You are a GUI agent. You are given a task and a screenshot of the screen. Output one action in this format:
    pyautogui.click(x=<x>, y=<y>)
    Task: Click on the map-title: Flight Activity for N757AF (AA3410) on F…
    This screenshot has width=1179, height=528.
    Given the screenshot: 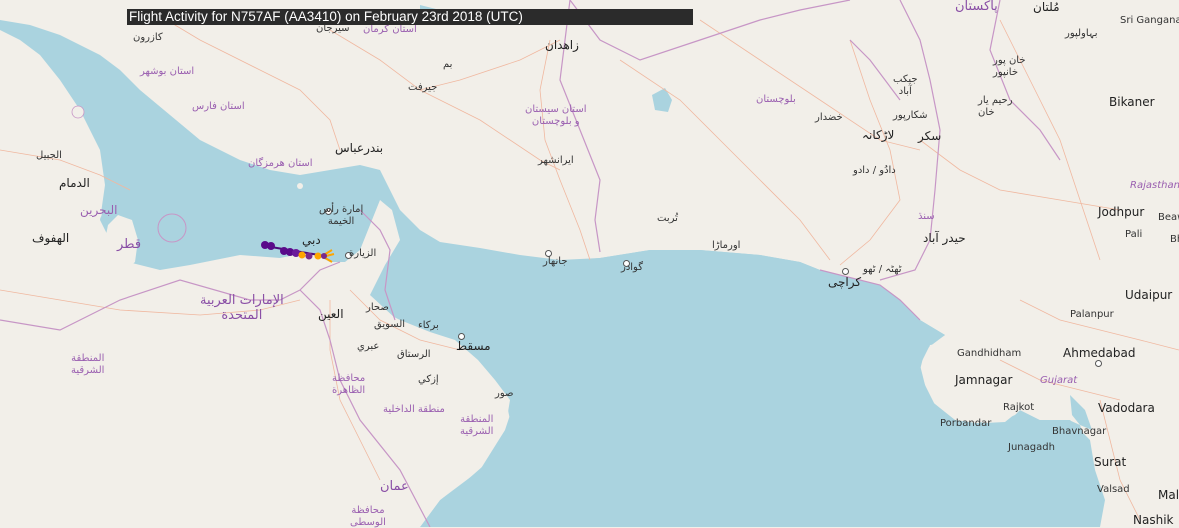 What is the action you would take?
    pyautogui.click(x=410, y=17)
    